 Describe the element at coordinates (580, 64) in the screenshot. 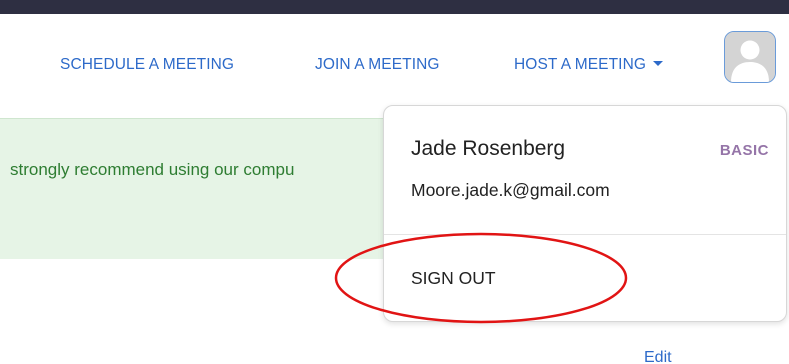

I see `host-meeting-label: HOST A MEETING` at that location.